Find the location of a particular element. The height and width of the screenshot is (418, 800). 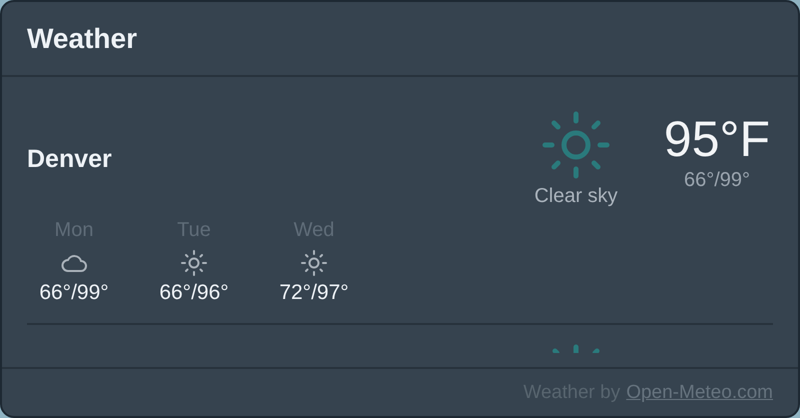

condition-label: Clear sky is located at coordinates (576, 196).